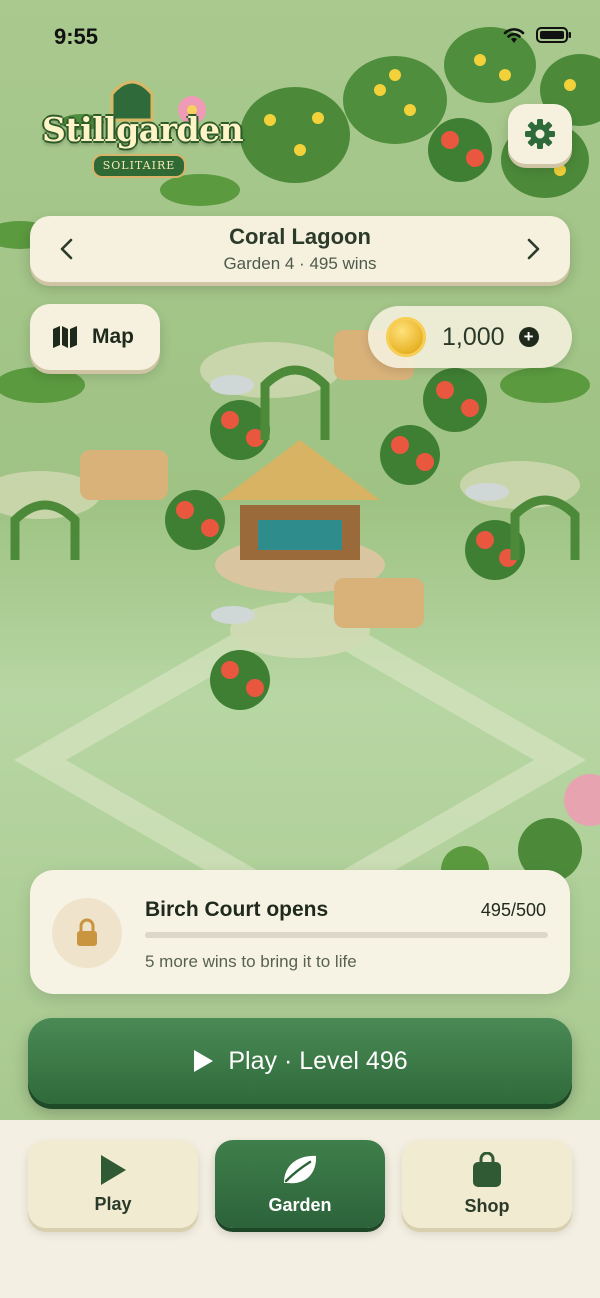  I want to click on wifi-icon, so click(514, 35).